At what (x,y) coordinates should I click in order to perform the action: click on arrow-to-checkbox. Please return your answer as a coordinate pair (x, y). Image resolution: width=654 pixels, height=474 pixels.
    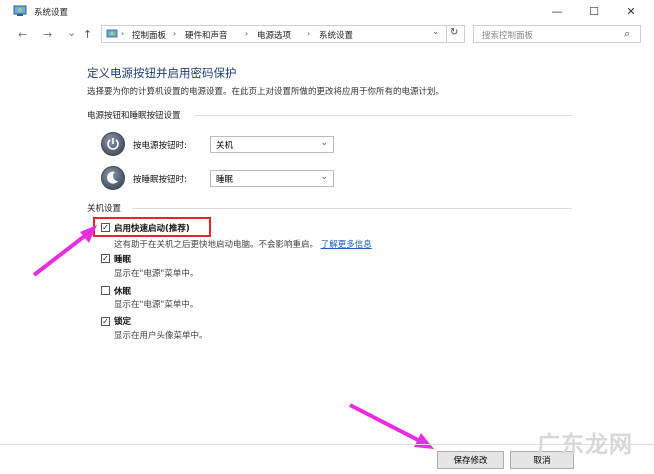
    Looking at the image, I should click on (64, 251).